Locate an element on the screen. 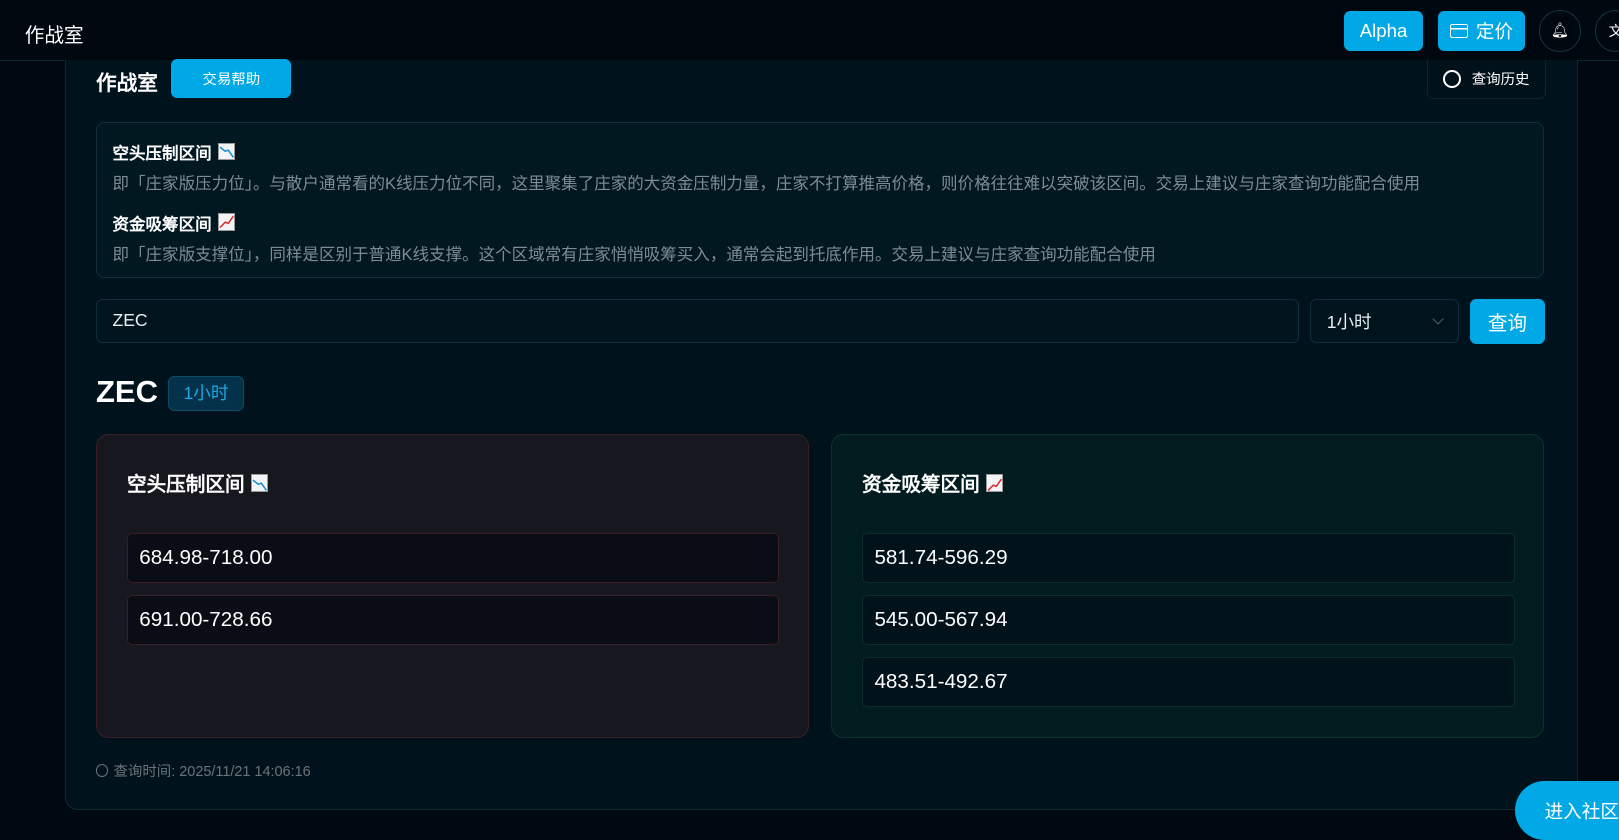 The height and width of the screenshot is (840, 1619). short-range-row: 684.98-718.00 is located at coordinates (453, 558).